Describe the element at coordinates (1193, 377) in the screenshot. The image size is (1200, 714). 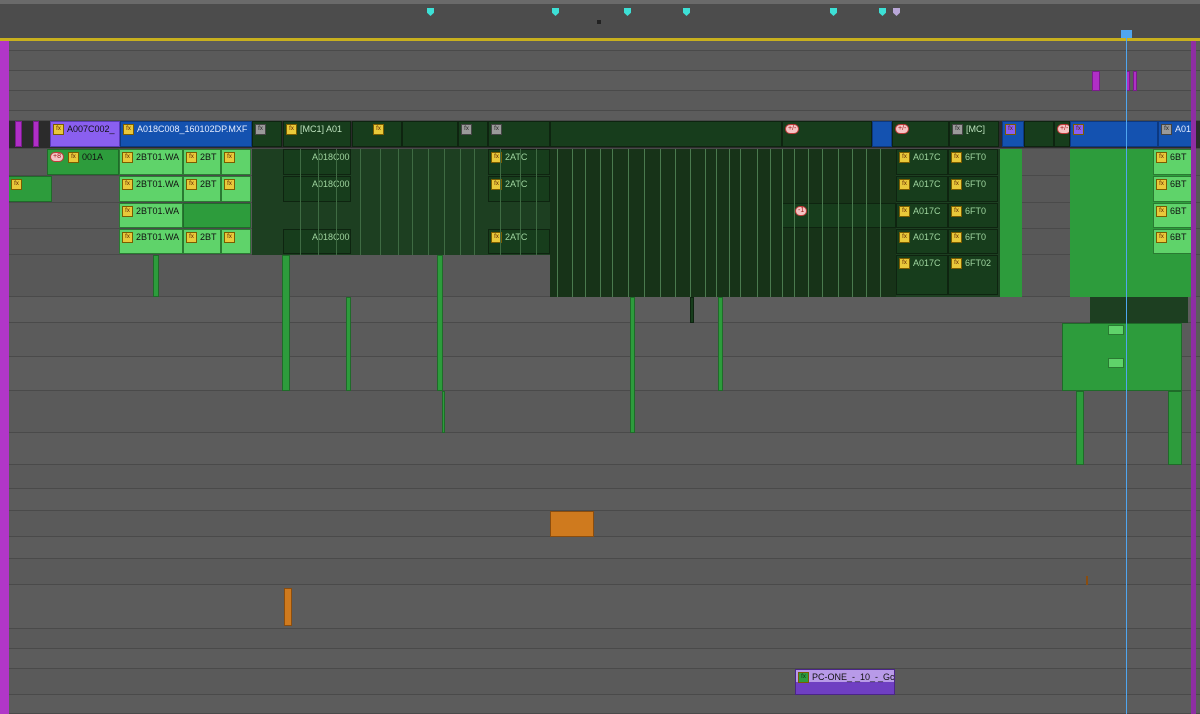
I see `right-track-handle` at that location.